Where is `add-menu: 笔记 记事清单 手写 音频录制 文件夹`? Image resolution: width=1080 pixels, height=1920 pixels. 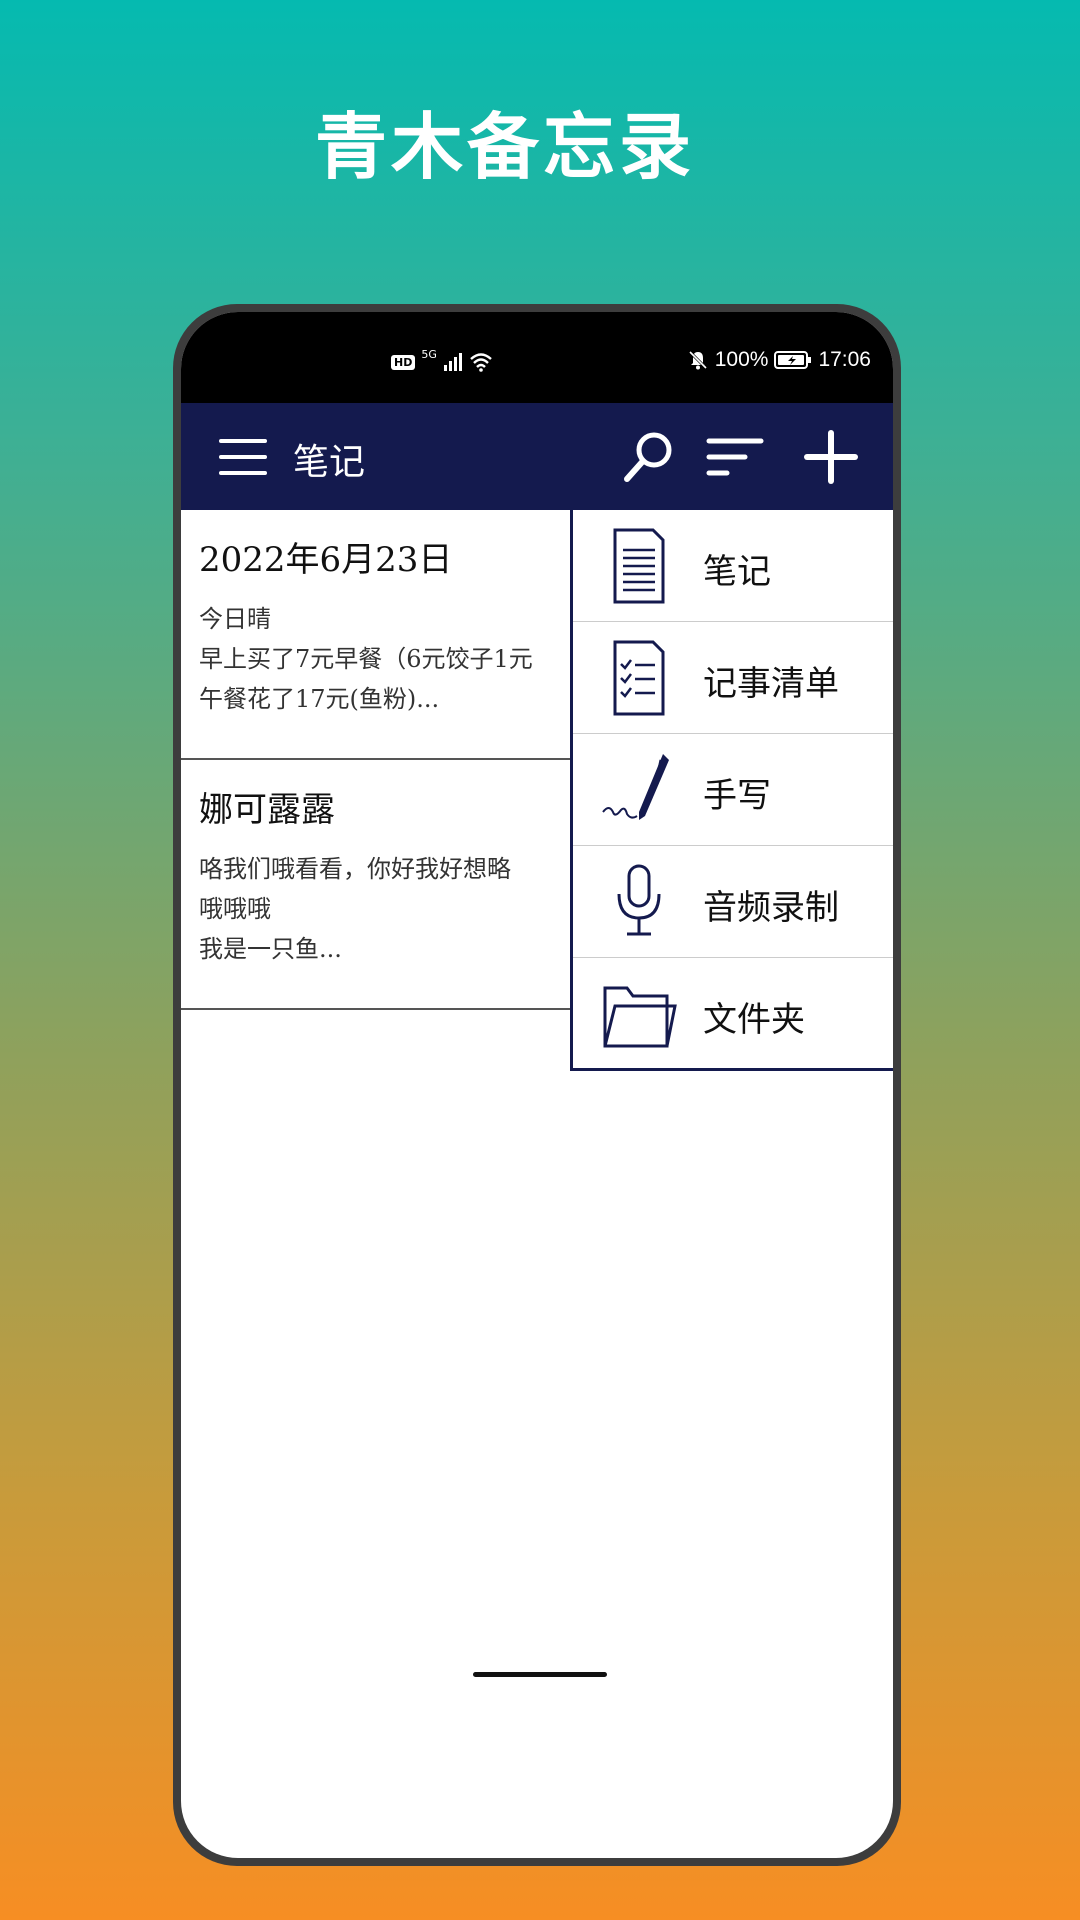 add-menu: 笔记 记事清单 手写 音频录制 文件夹 is located at coordinates (731, 790).